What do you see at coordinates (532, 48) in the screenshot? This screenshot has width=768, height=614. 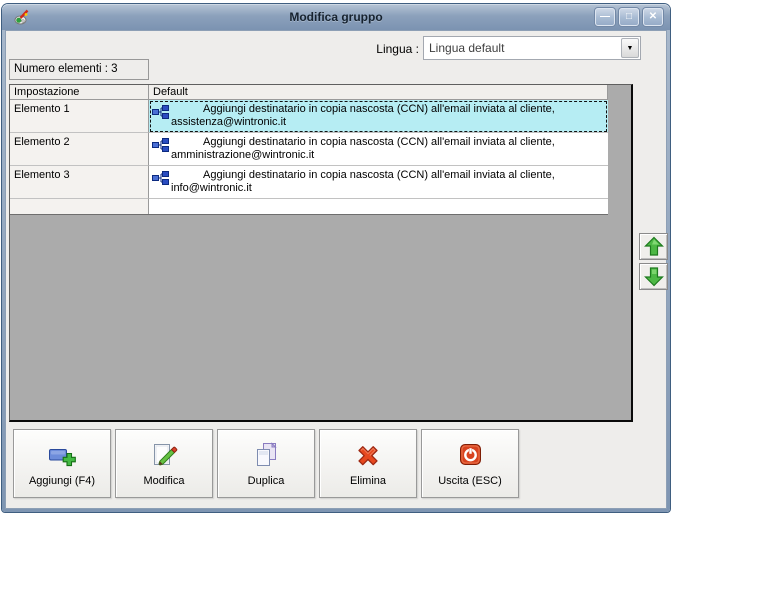 I see `language-dropdown: Lingua default ▼` at bounding box center [532, 48].